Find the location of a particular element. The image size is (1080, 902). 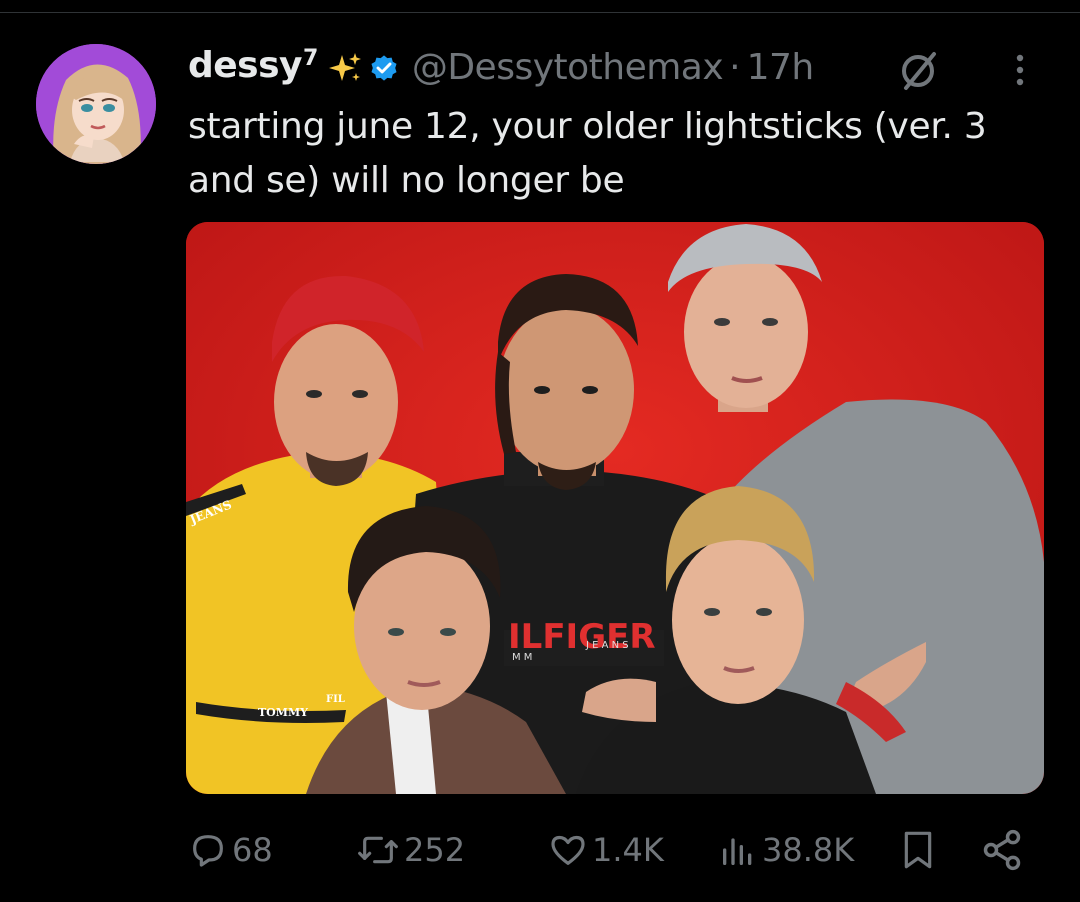

shirt-text-tommy: TOMMY is located at coordinates (283, 712).